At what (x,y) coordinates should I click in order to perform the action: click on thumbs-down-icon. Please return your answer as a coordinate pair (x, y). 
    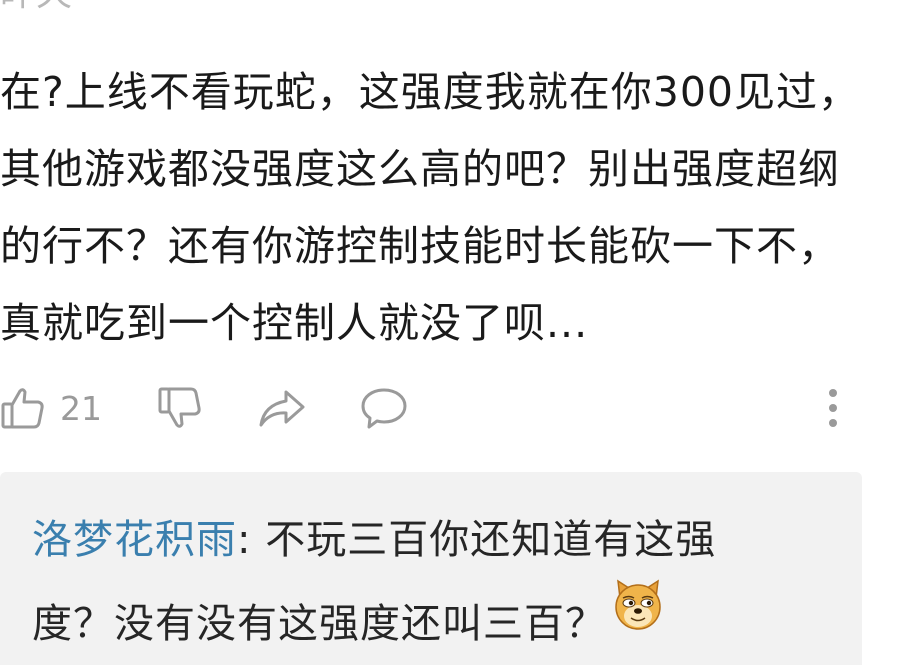
    Looking at the image, I should click on (180, 408).